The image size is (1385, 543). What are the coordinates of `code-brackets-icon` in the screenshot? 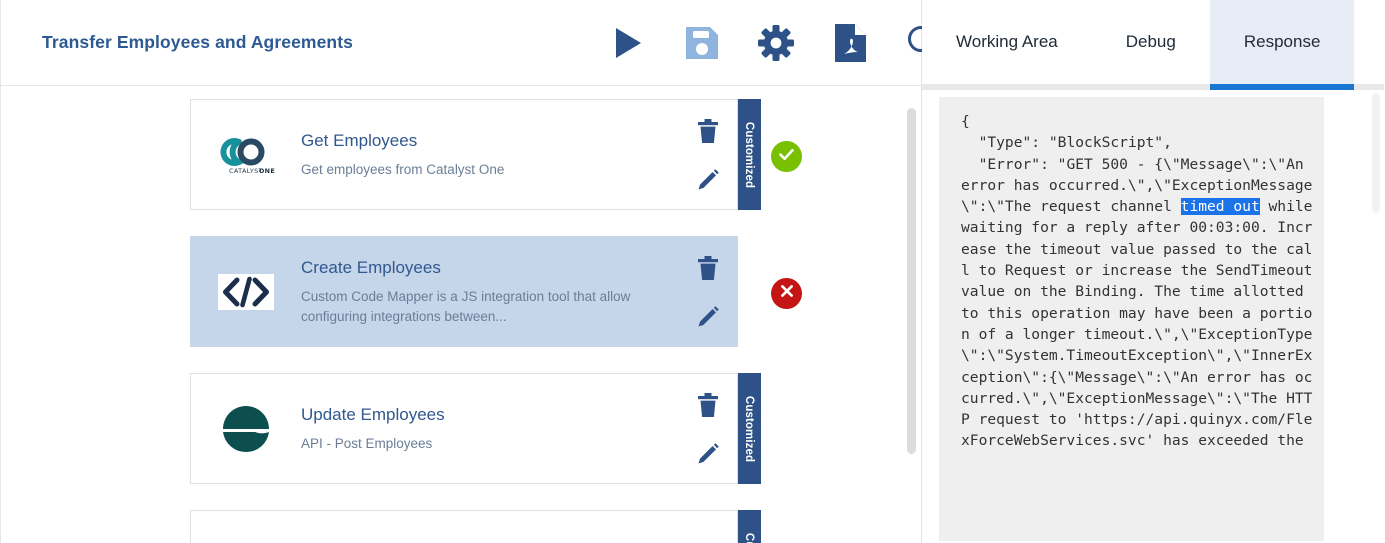 It's located at (246, 291).